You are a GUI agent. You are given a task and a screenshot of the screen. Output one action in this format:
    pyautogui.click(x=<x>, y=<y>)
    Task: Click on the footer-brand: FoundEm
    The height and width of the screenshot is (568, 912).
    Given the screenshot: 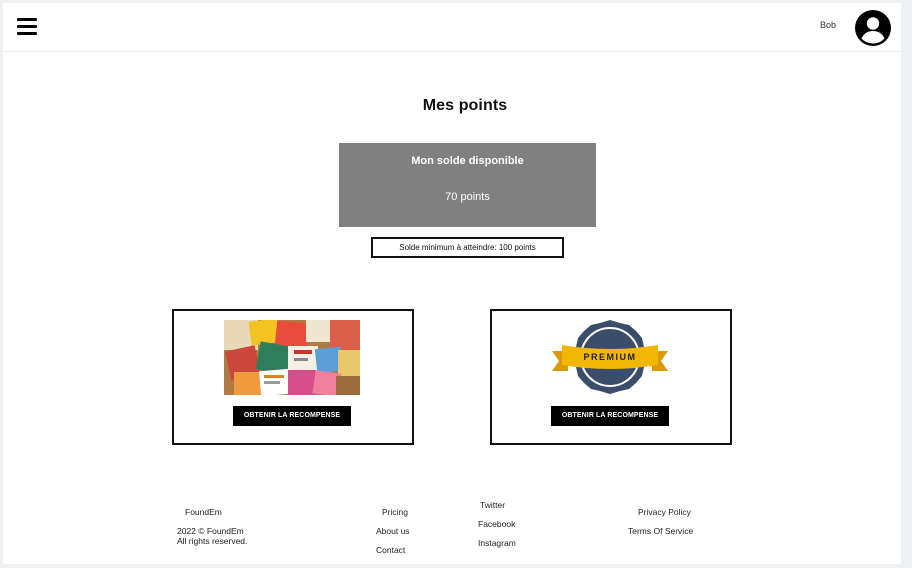 What is the action you would take?
    pyautogui.click(x=203, y=512)
    